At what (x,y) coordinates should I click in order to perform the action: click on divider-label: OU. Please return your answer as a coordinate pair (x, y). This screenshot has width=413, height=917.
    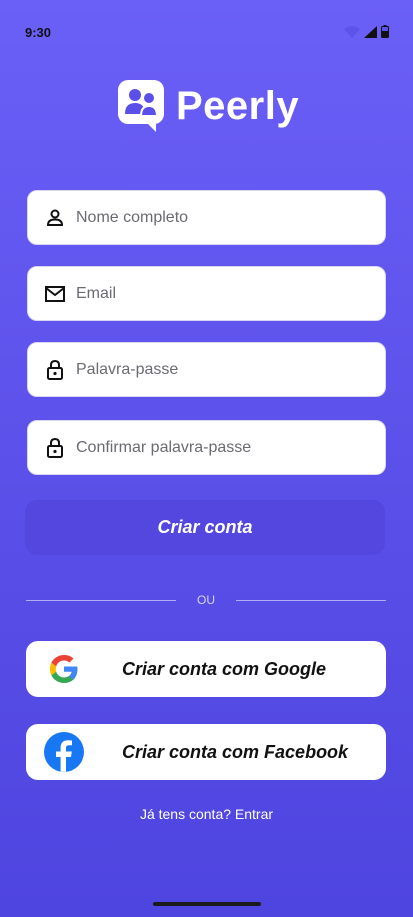
    Looking at the image, I should click on (206, 600).